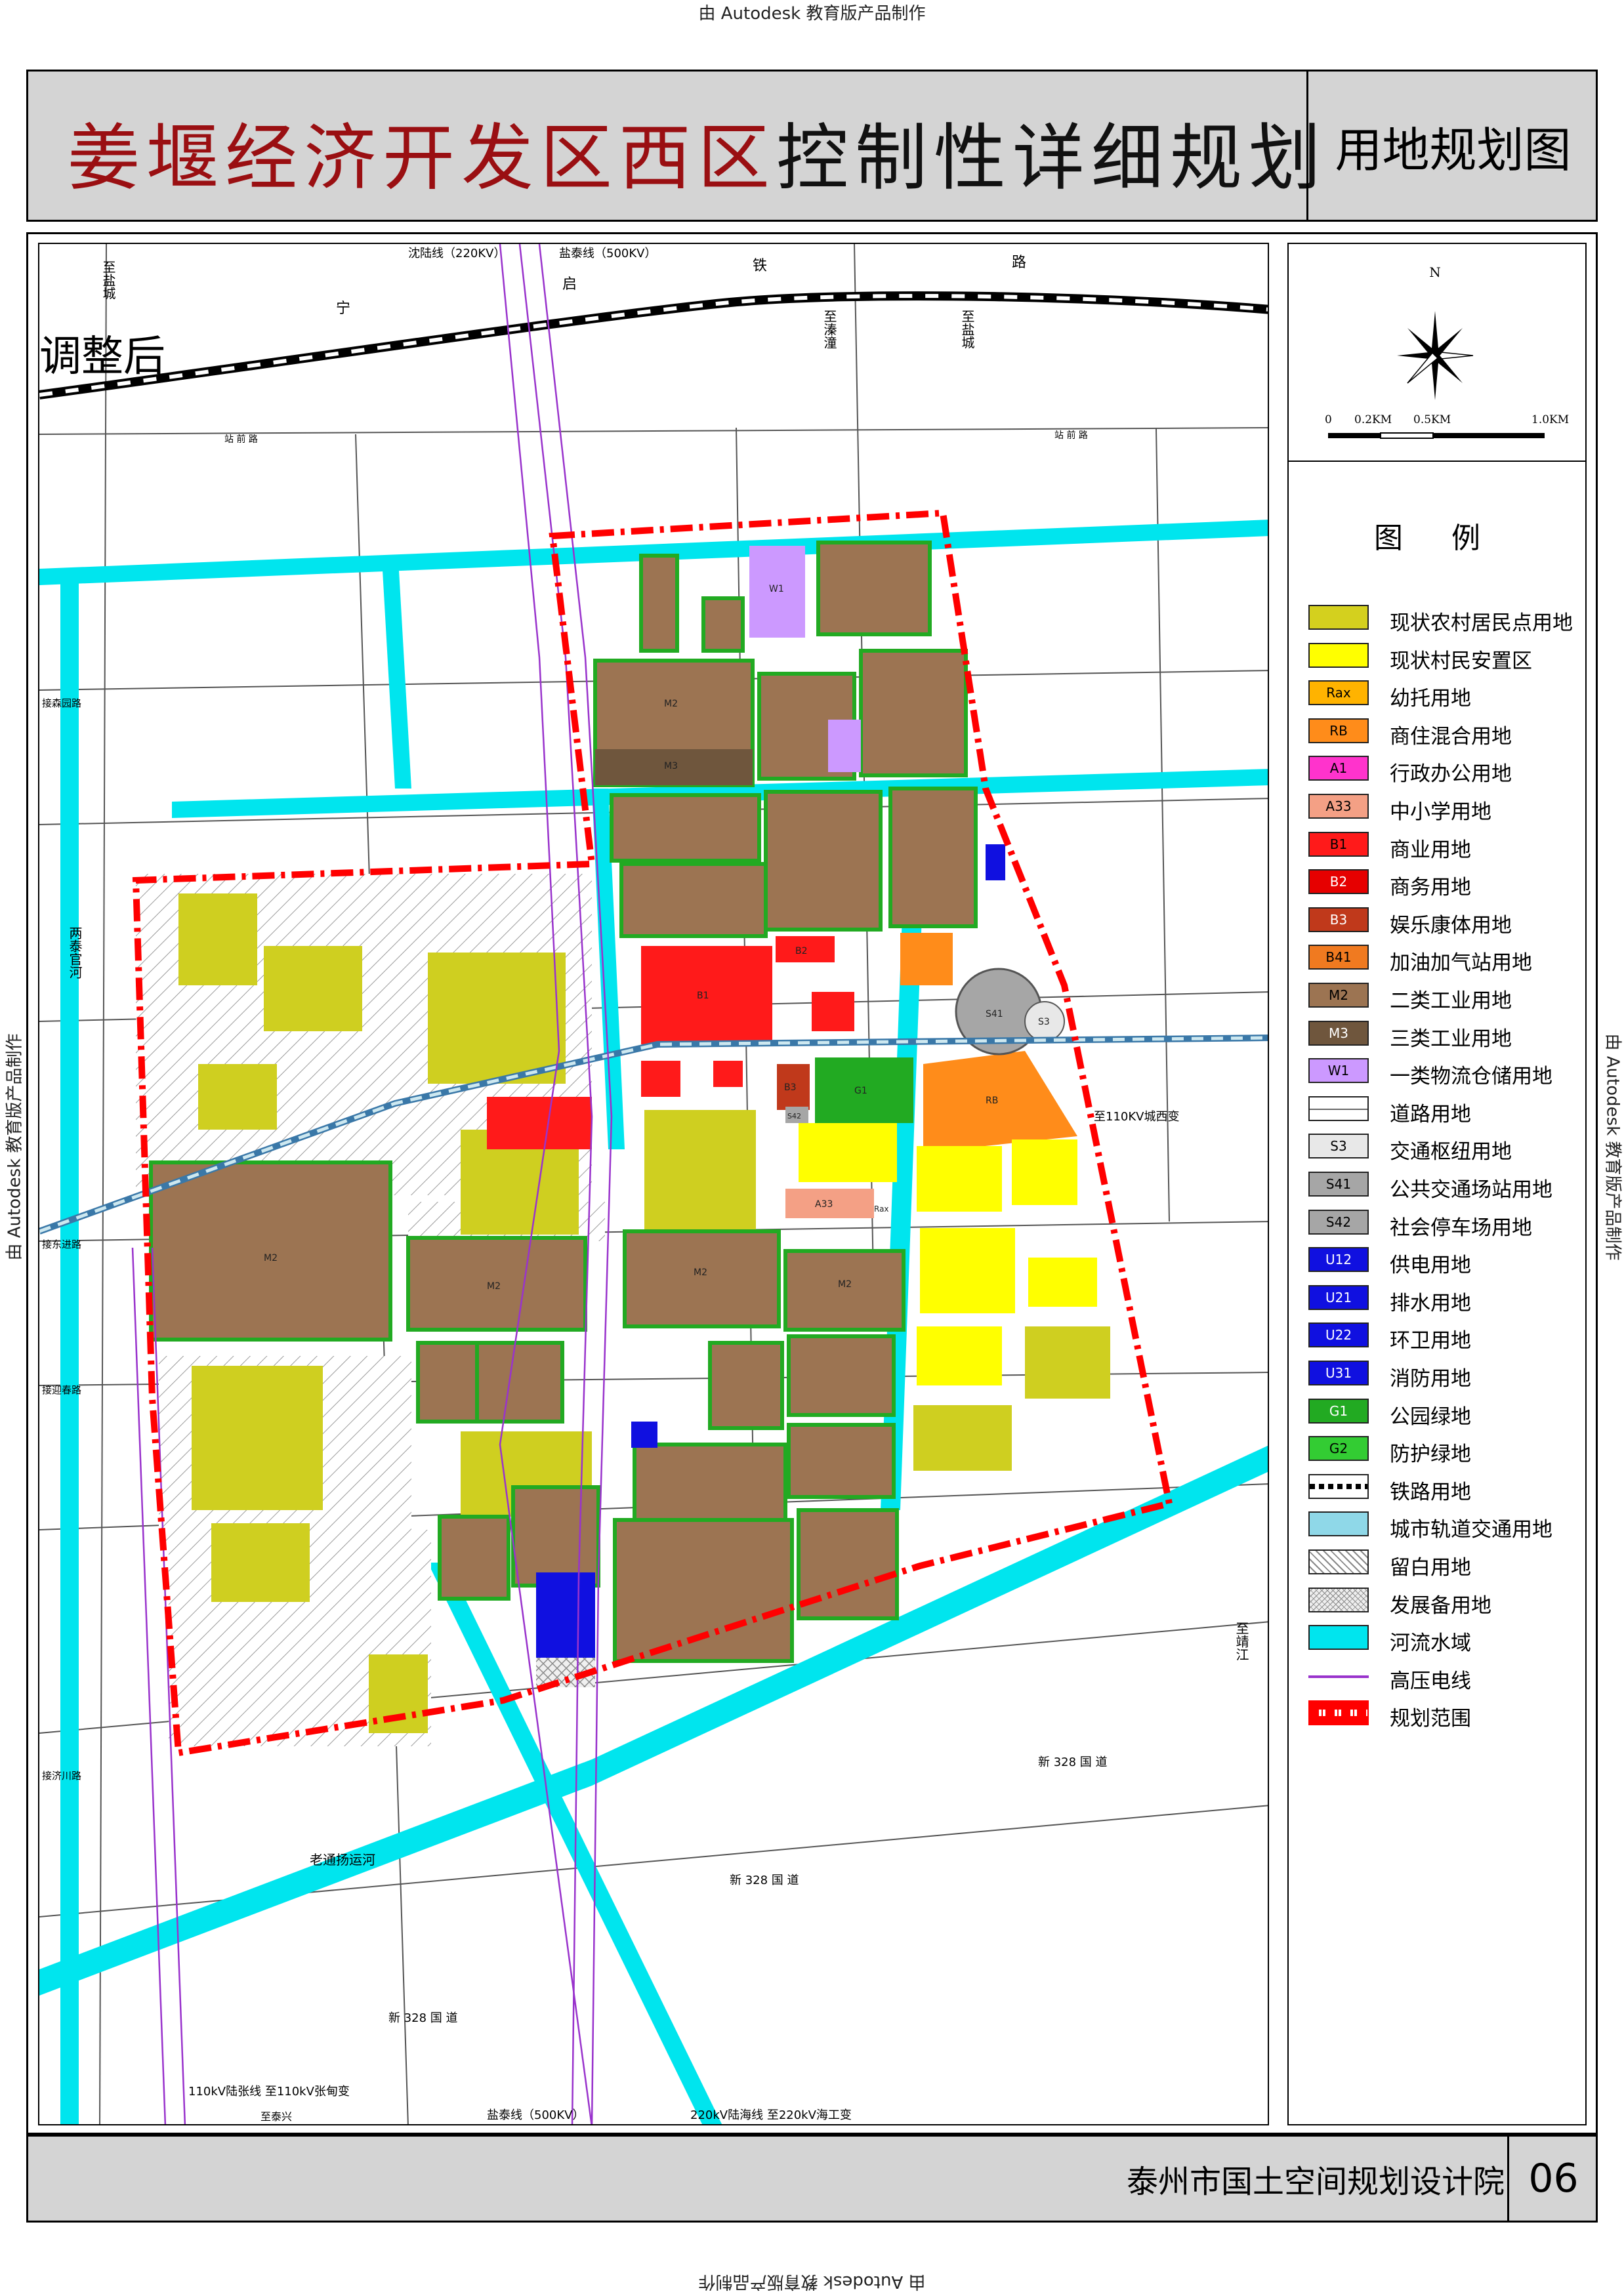  What do you see at coordinates (1430, 888) in the screenshot?
I see `legend-label: 商务用地` at bounding box center [1430, 888].